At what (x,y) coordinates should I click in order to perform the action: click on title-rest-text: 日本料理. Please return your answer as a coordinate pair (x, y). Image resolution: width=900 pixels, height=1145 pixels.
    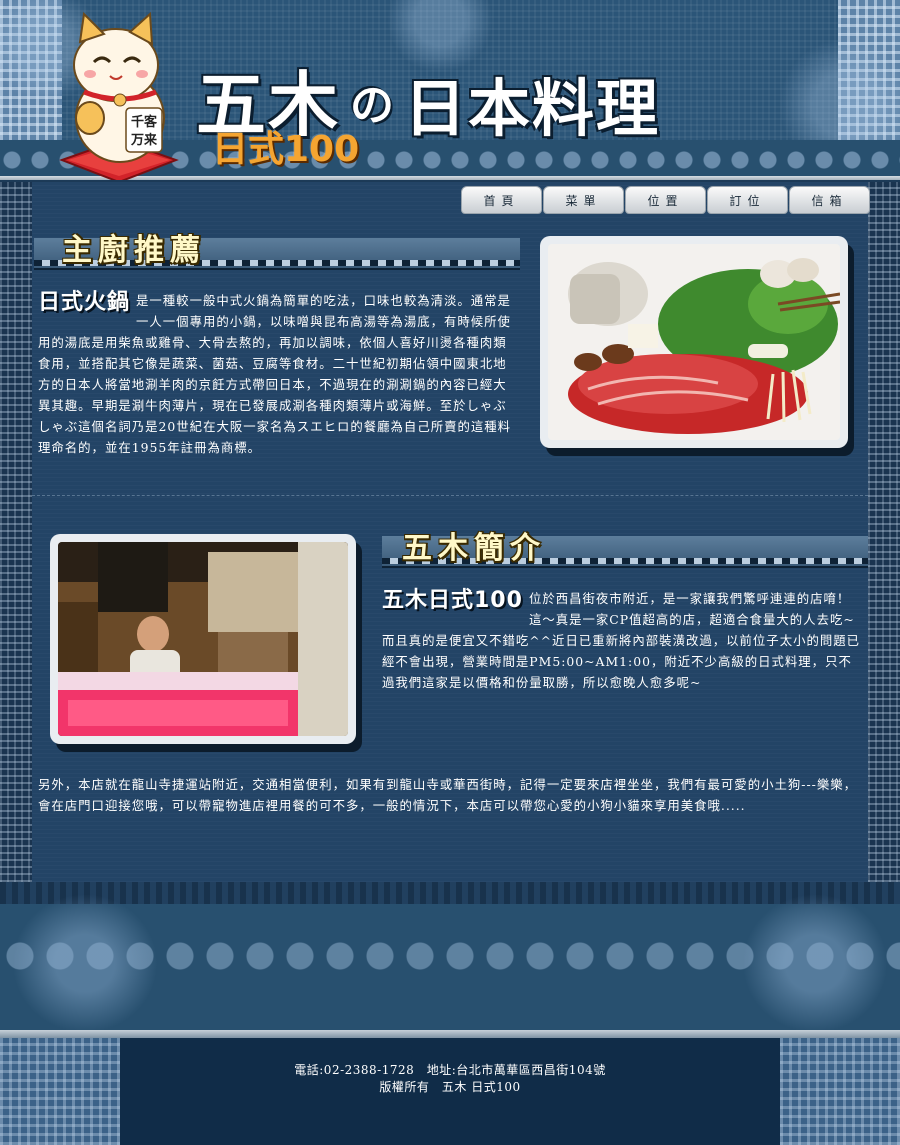
    Looking at the image, I should click on (532, 108).